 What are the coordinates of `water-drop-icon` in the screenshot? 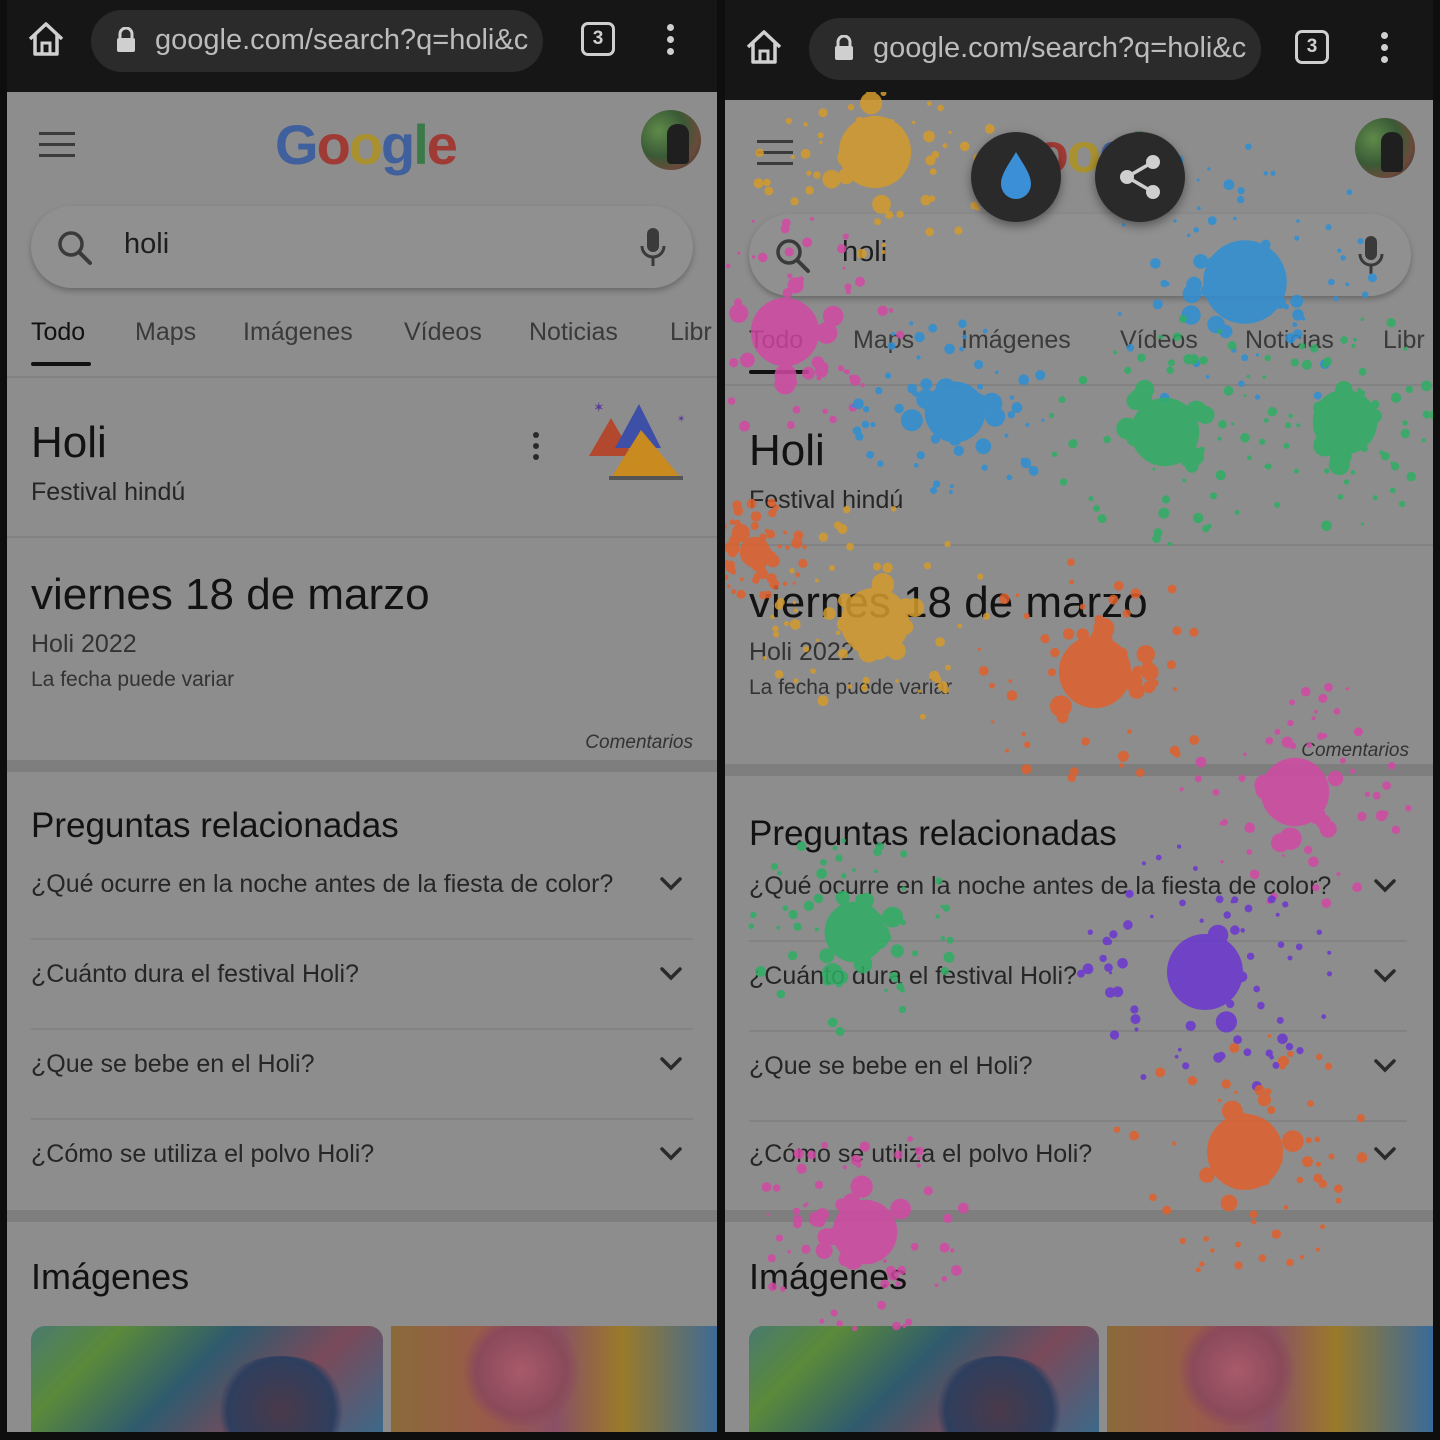 It's located at (1016, 175).